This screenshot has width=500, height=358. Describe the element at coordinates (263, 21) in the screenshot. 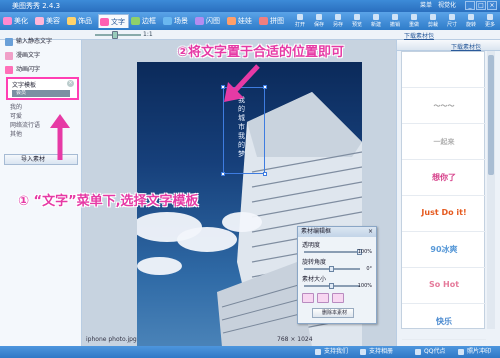

I see `collage-icon` at that location.